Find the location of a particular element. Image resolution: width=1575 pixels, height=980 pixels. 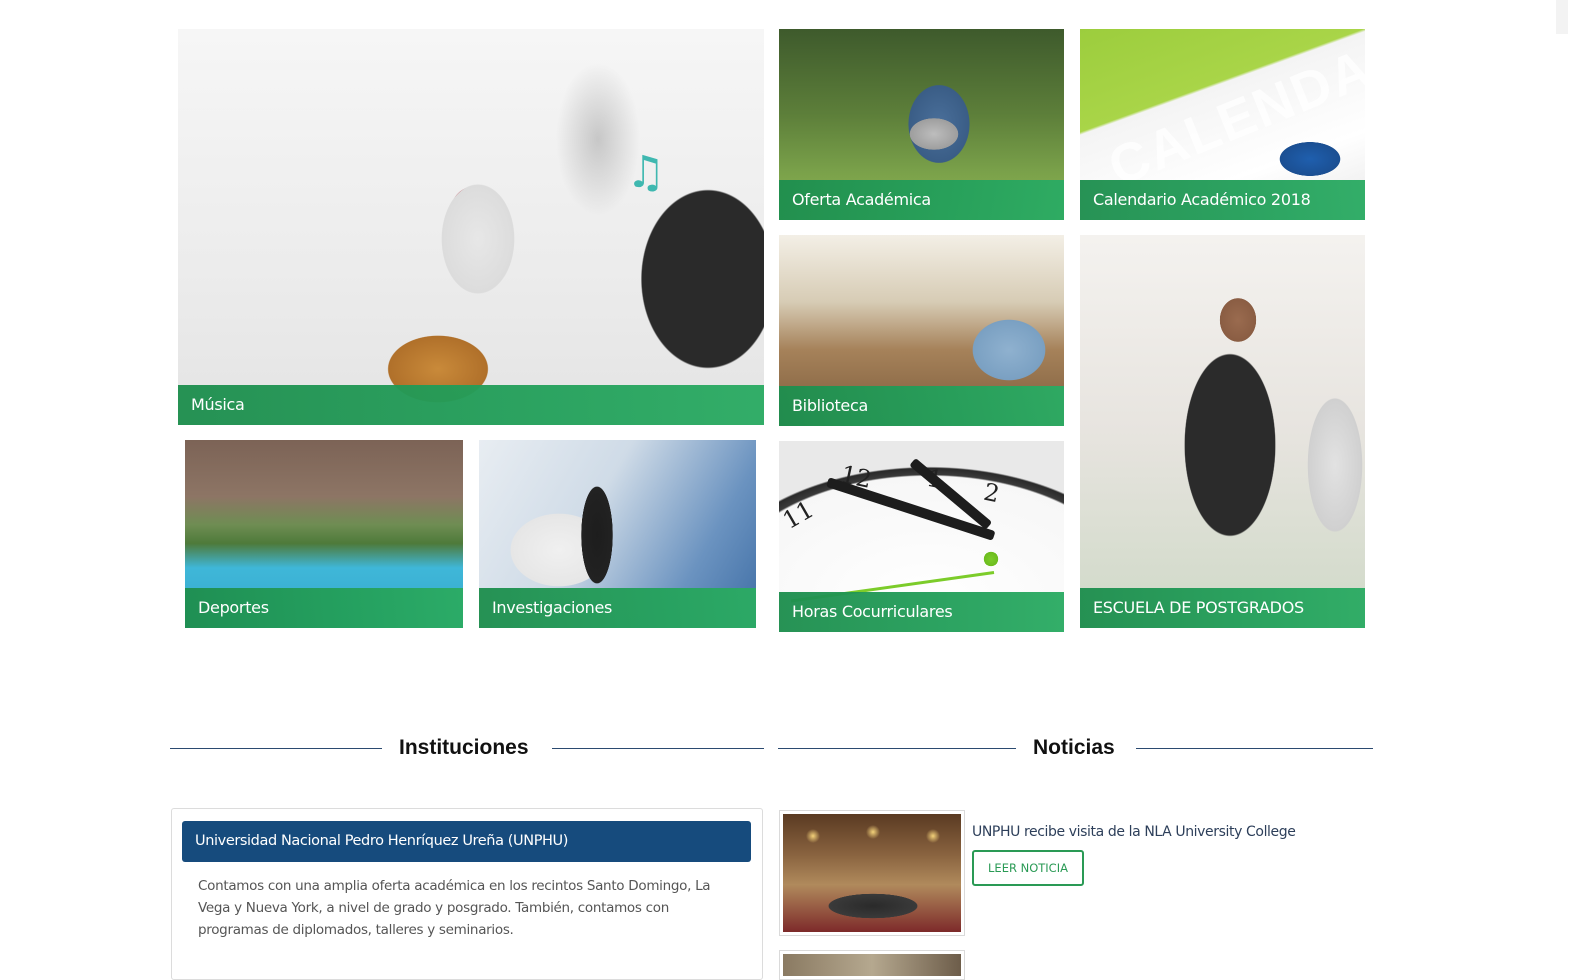

tile-horas-cocurriculares: 12 1 2 11 Horas Cocurriculares is located at coordinates (921, 536).